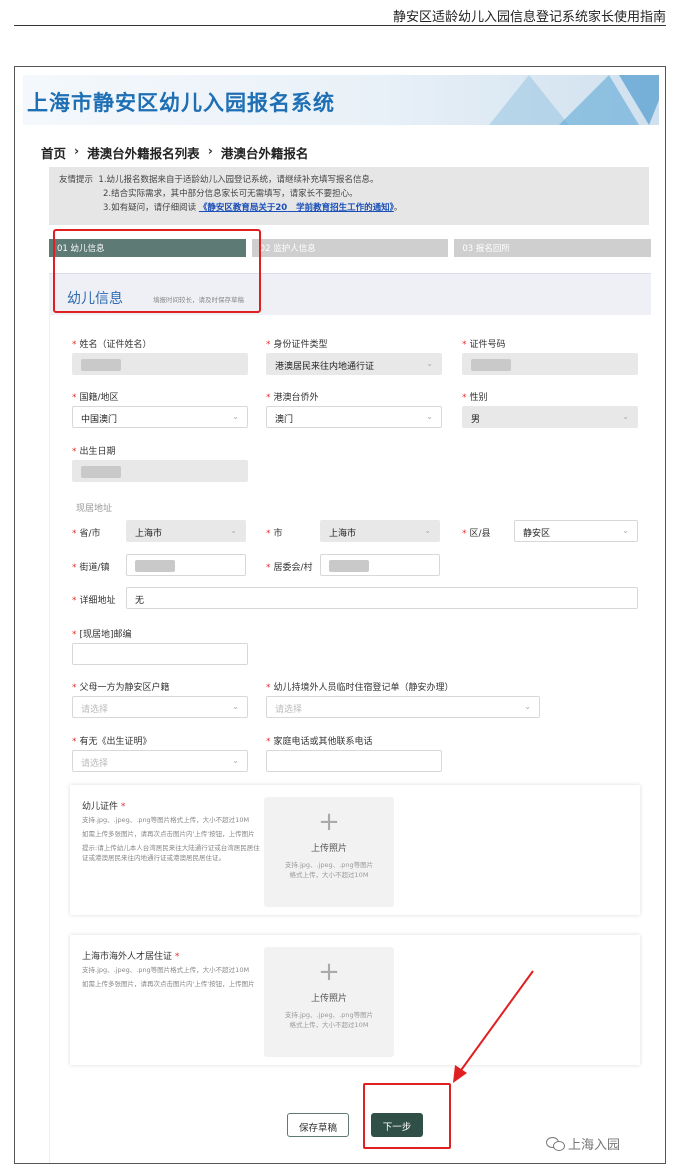 The width and height of the screenshot is (680, 1175). Describe the element at coordinates (102, 635) in the screenshot. I see `postcode-label: * [现居地]邮编` at that location.